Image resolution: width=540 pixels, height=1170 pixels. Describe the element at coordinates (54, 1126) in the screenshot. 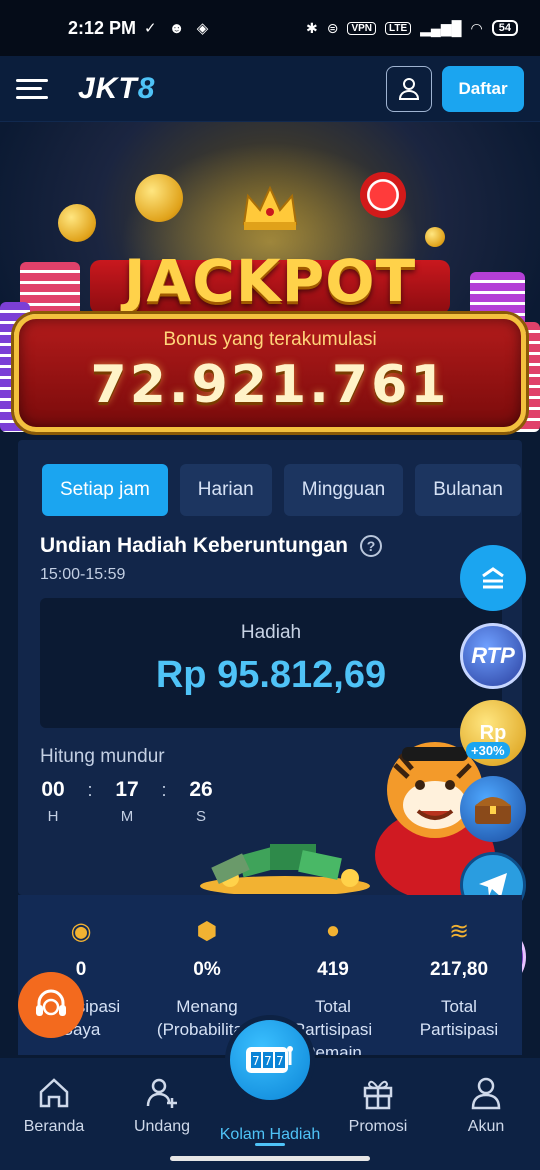

I see `nav-label: Beranda` at that location.